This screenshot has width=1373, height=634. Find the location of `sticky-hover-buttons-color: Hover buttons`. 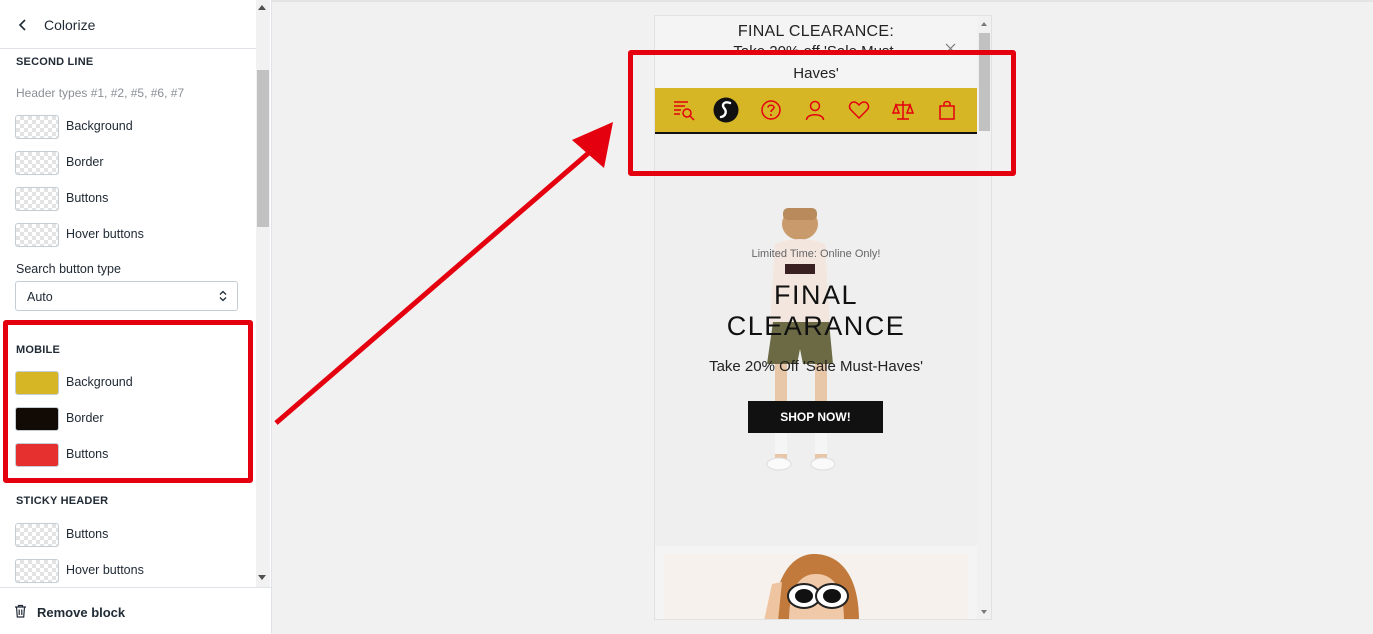

sticky-hover-buttons-color: Hover buttons is located at coordinates (125, 571).